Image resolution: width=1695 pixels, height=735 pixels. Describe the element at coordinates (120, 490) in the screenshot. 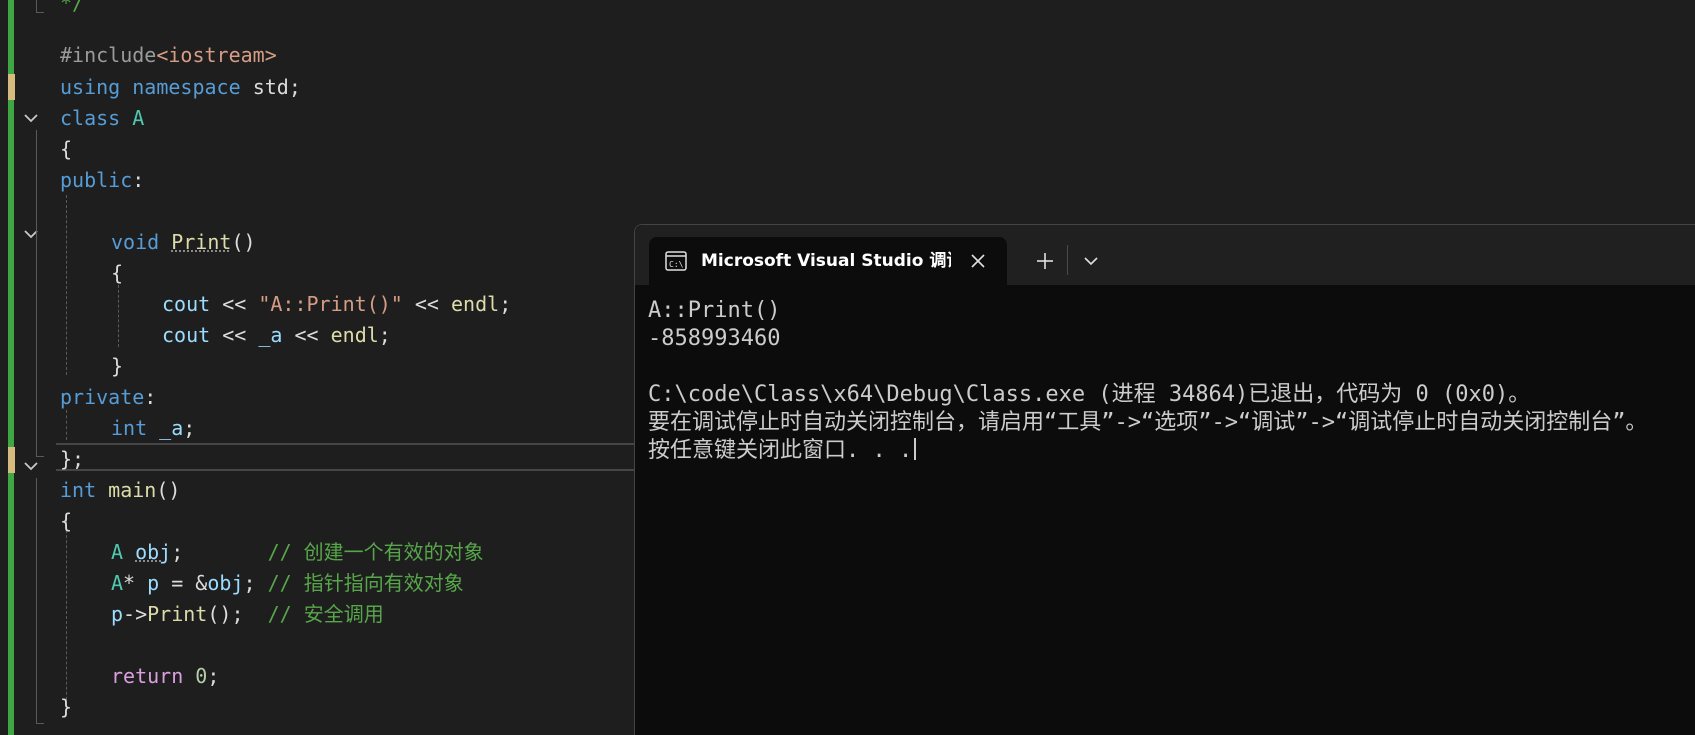

I see `code-line-main-decl: int main()` at that location.